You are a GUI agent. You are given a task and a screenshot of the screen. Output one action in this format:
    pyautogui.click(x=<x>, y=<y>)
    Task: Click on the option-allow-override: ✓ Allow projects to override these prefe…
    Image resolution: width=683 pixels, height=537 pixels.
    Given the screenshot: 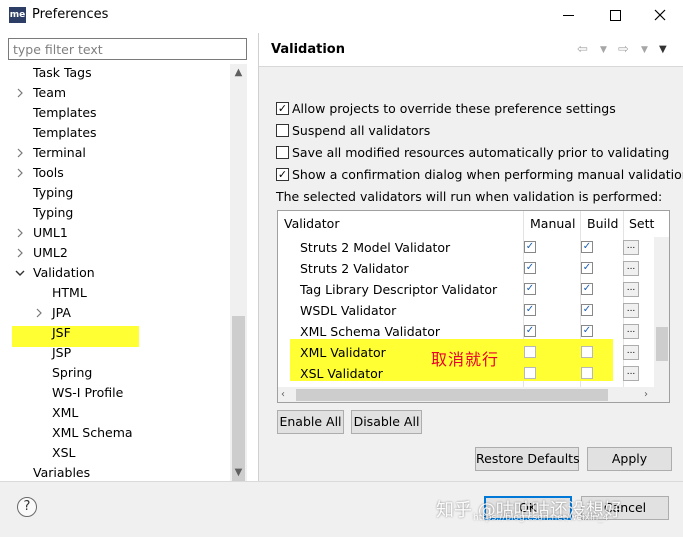 What is the action you would take?
    pyautogui.click(x=446, y=108)
    